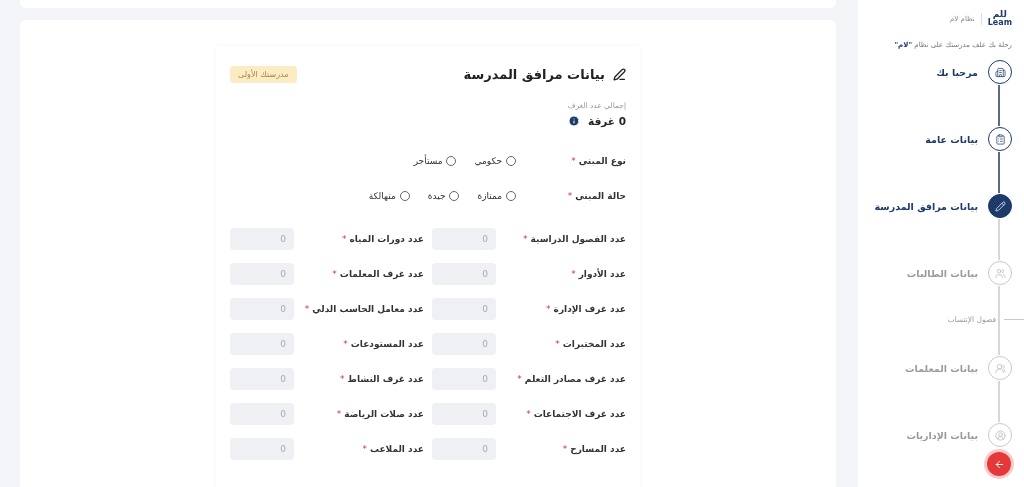  I want to click on field-label: عدد غرف النشاط, so click(385, 378).